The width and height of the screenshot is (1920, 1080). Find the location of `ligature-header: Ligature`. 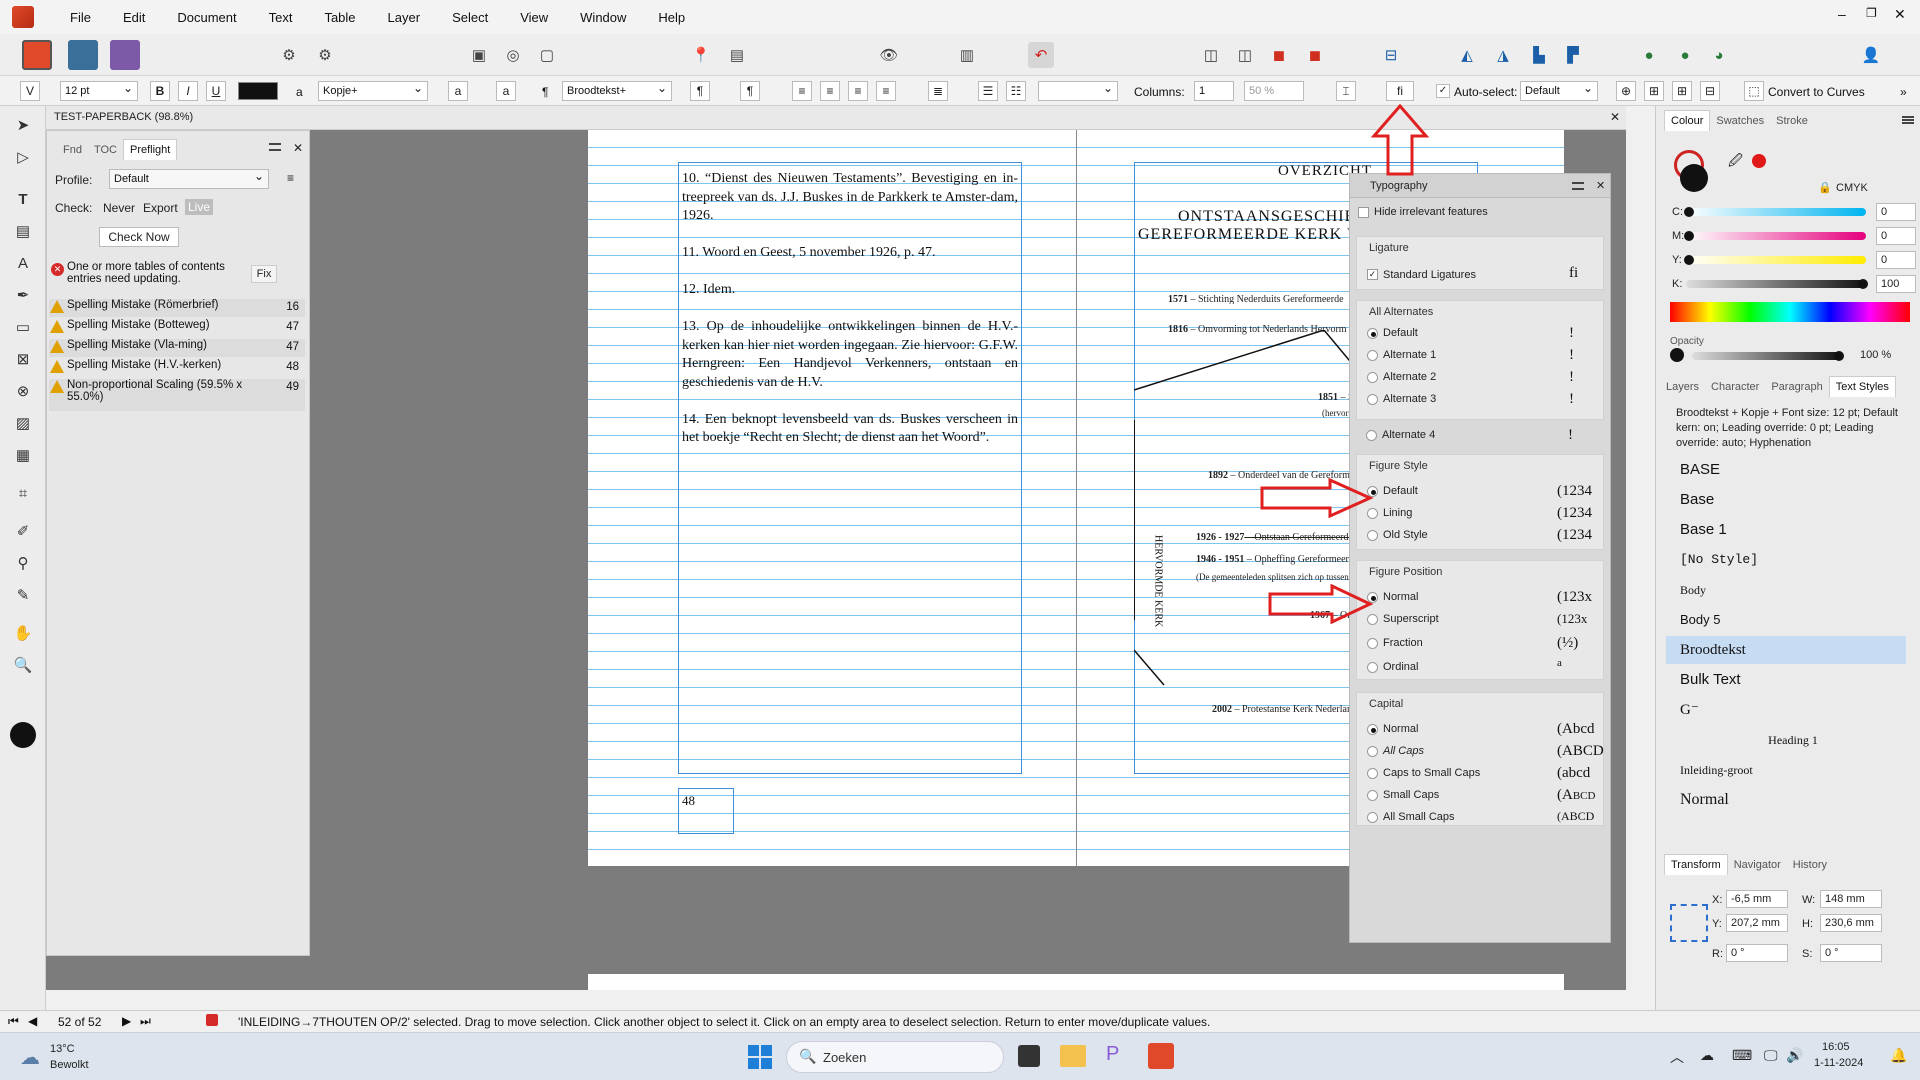

ligature-header: Ligature is located at coordinates (1389, 248).